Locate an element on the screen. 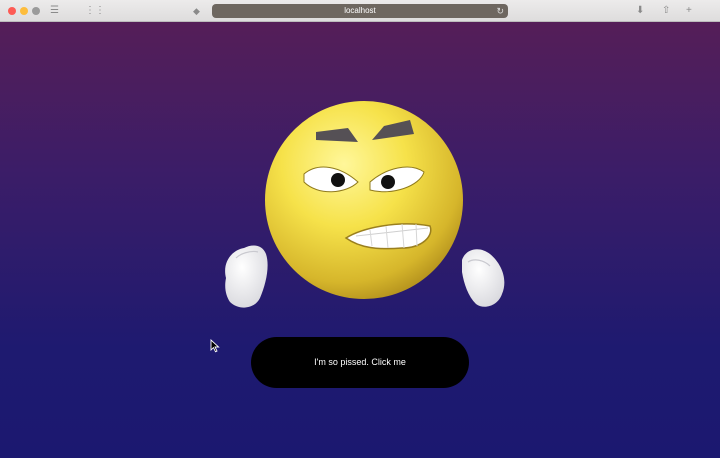  address-bar-url: localhost is located at coordinates (360, 10).